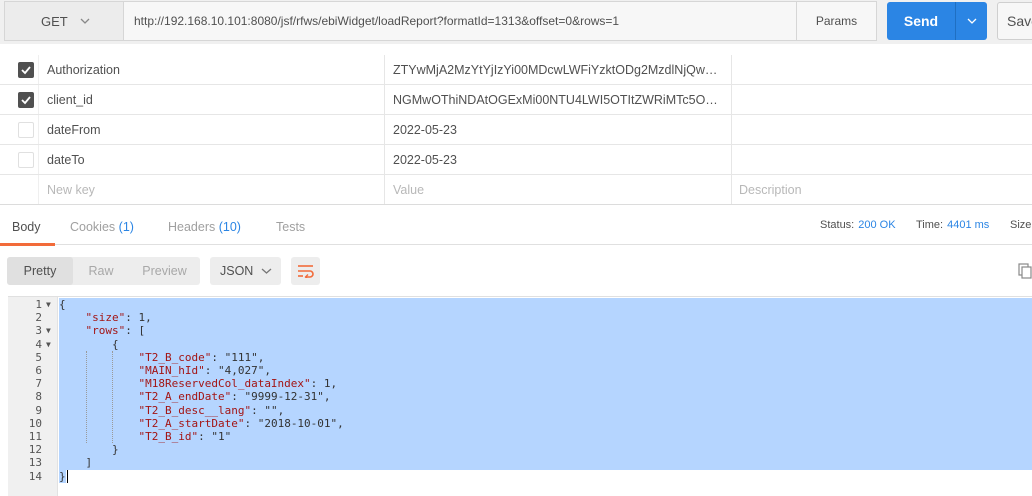 The width and height of the screenshot is (1032, 496). What do you see at coordinates (520, 450) in the screenshot?
I see `code-line: 12 }` at bounding box center [520, 450].